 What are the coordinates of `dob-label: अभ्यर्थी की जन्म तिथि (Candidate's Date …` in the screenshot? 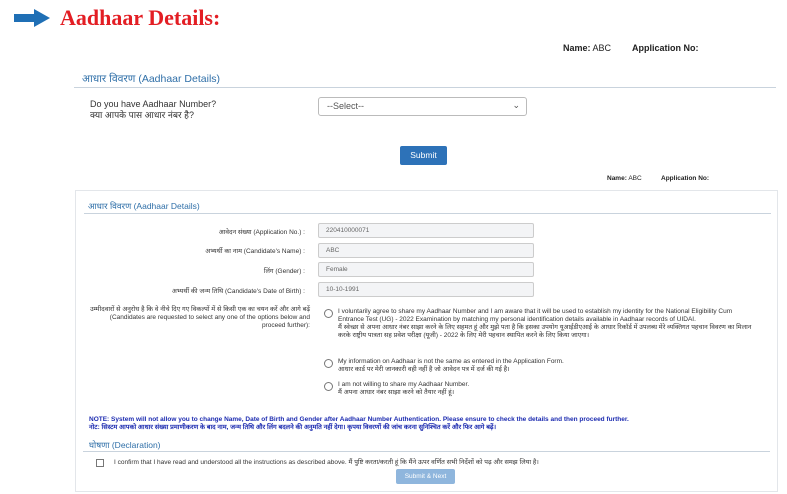 It's located at (238, 291).